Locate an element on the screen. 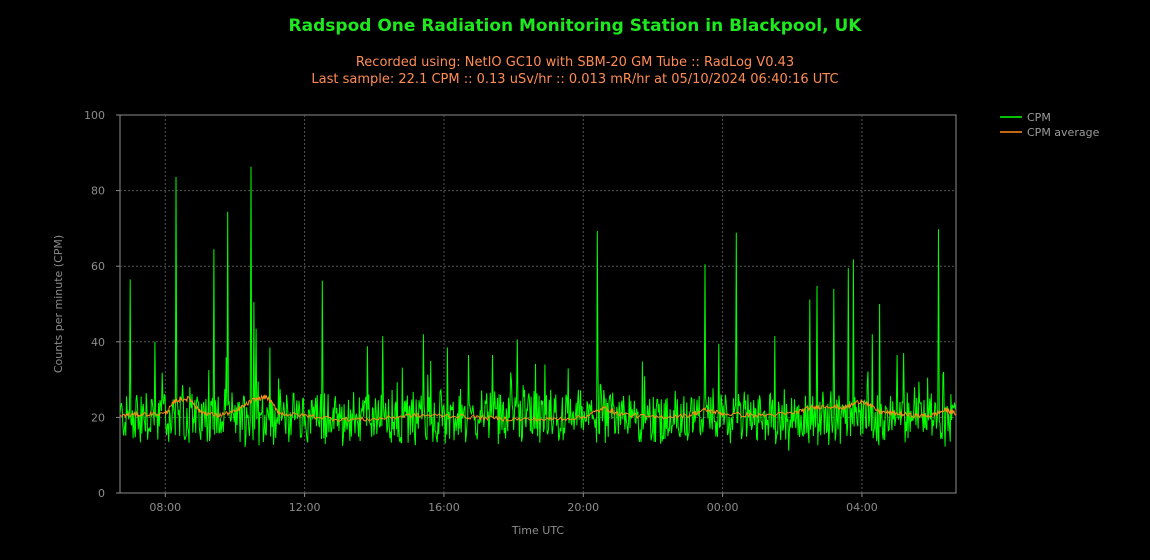  x-axis-label: Time UTC is located at coordinates (538, 530).